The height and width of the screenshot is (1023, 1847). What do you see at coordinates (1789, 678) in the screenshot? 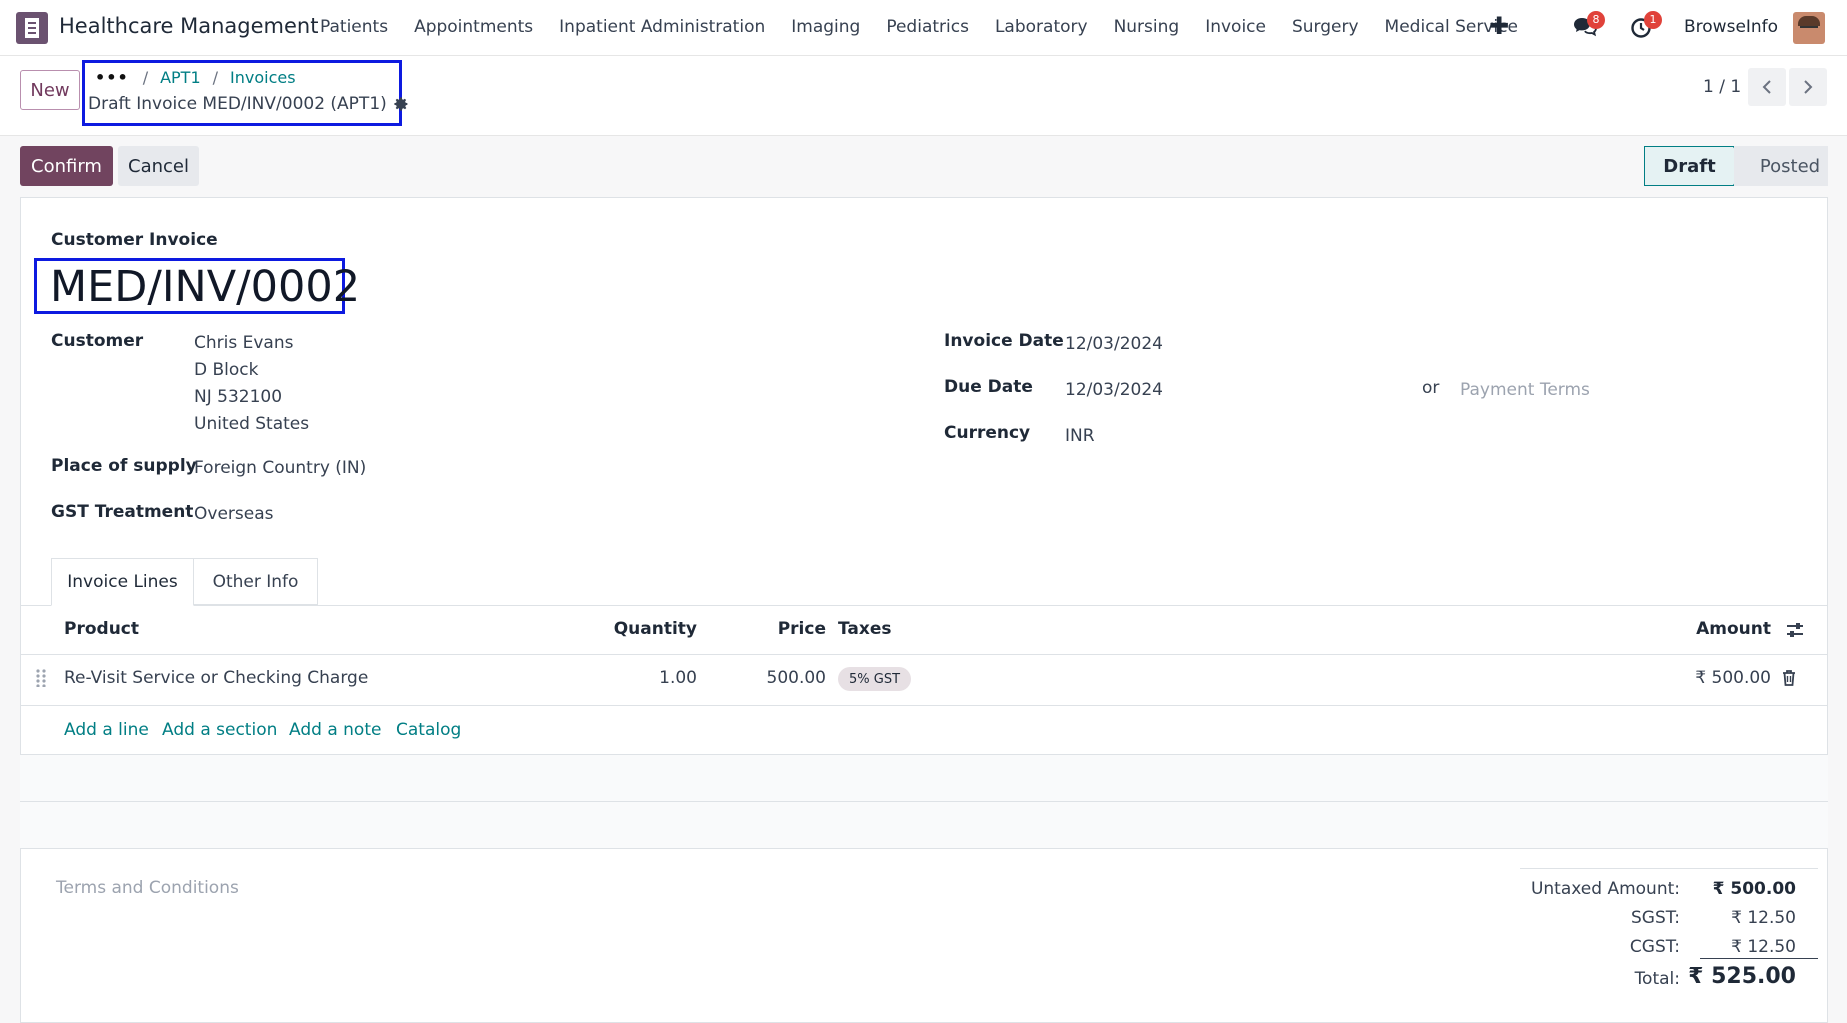
I see `trash-icon` at bounding box center [1789, 678].